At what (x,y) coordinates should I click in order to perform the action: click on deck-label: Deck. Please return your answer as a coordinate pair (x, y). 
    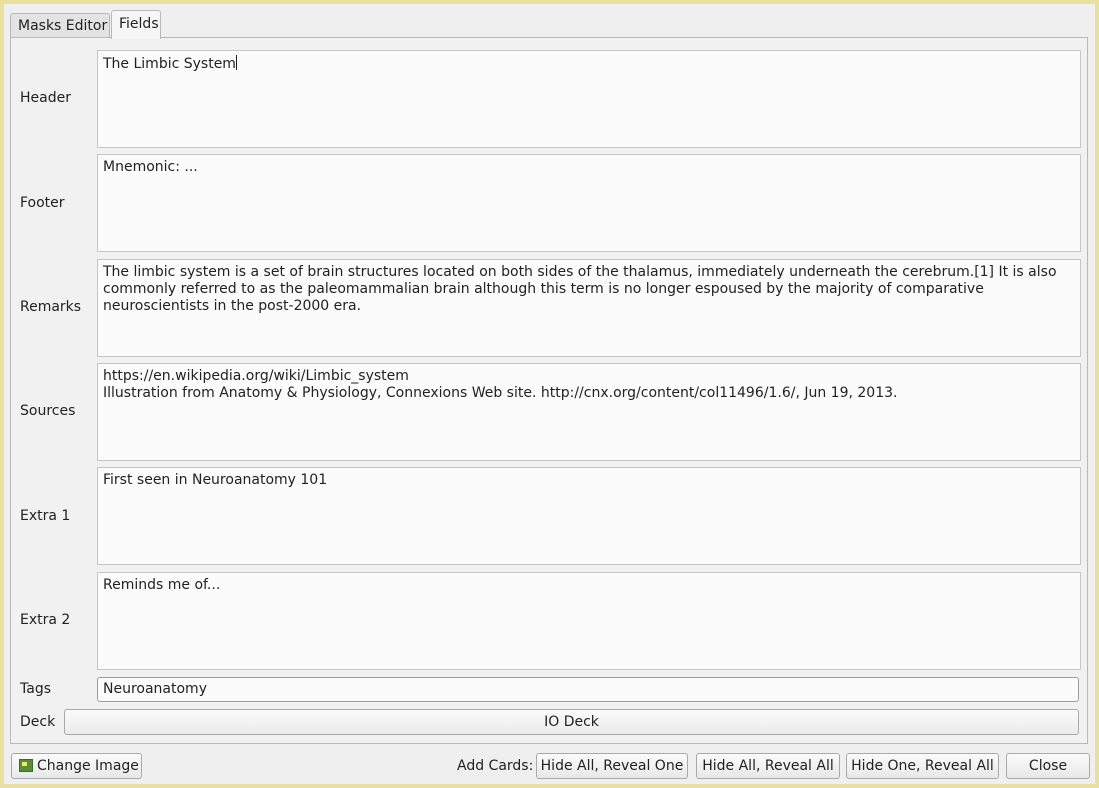
    Looking at the image, I should click on (38, 722).